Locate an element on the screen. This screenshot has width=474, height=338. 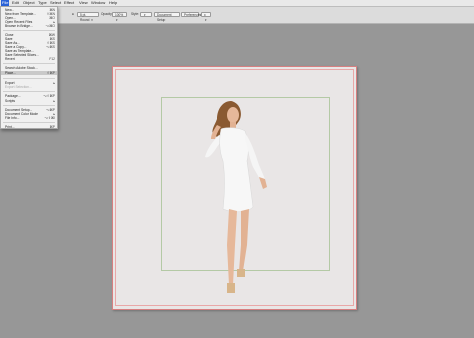
preferences-label: Preferences is located at coordinates (193, 15).